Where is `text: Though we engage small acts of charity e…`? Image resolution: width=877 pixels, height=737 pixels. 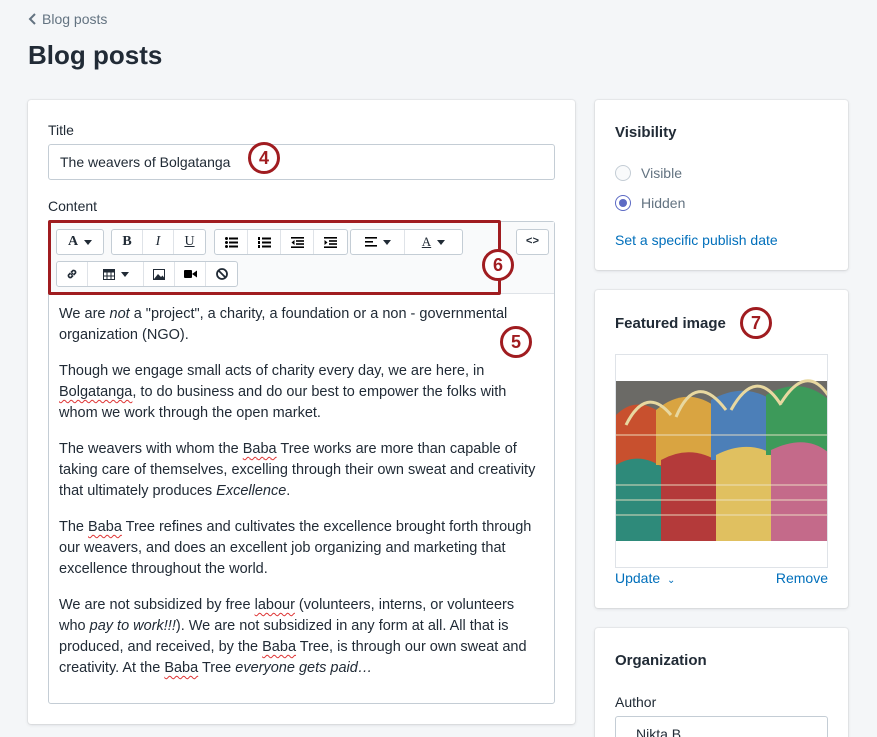 text: Though we engage small acts of charity e… is located at coordinates (272, 371).